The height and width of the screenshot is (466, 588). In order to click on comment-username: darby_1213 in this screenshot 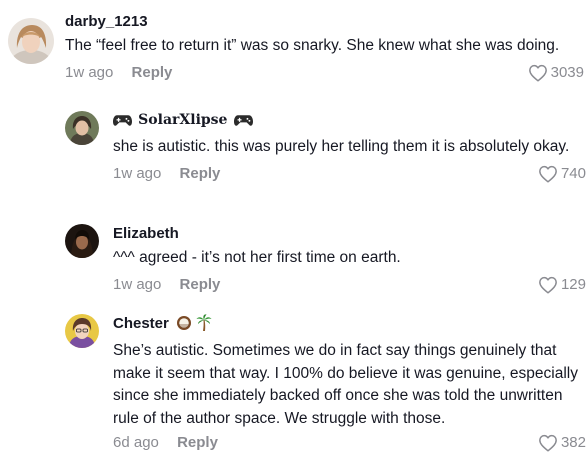, I will do `click(324, 22)`.